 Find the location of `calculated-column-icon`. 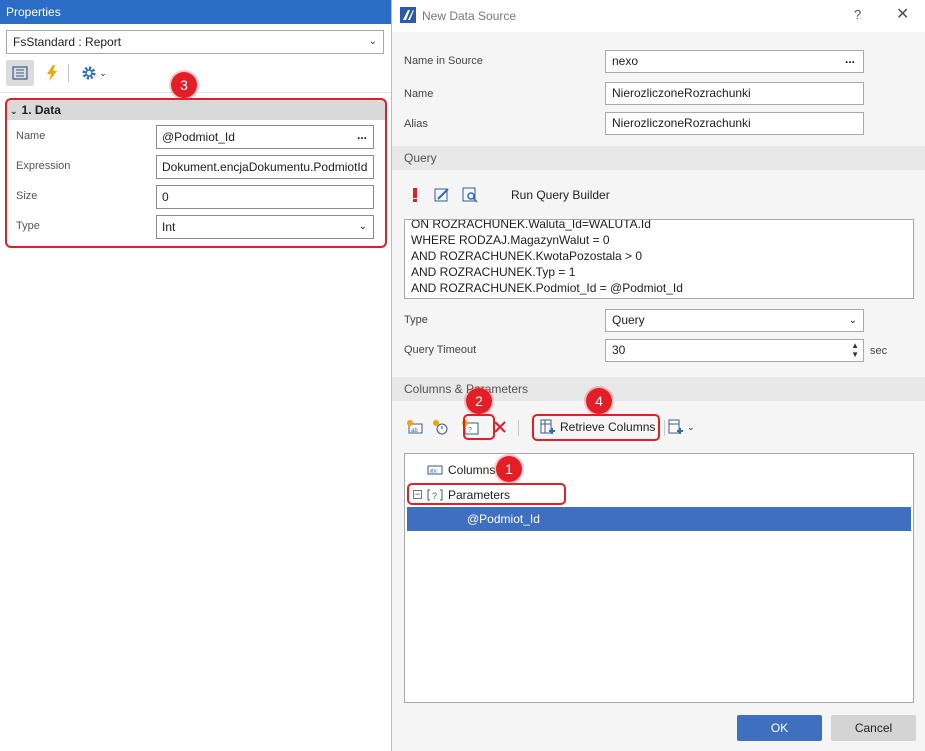

calculated-column-icon is located at coordinates (440, 427).